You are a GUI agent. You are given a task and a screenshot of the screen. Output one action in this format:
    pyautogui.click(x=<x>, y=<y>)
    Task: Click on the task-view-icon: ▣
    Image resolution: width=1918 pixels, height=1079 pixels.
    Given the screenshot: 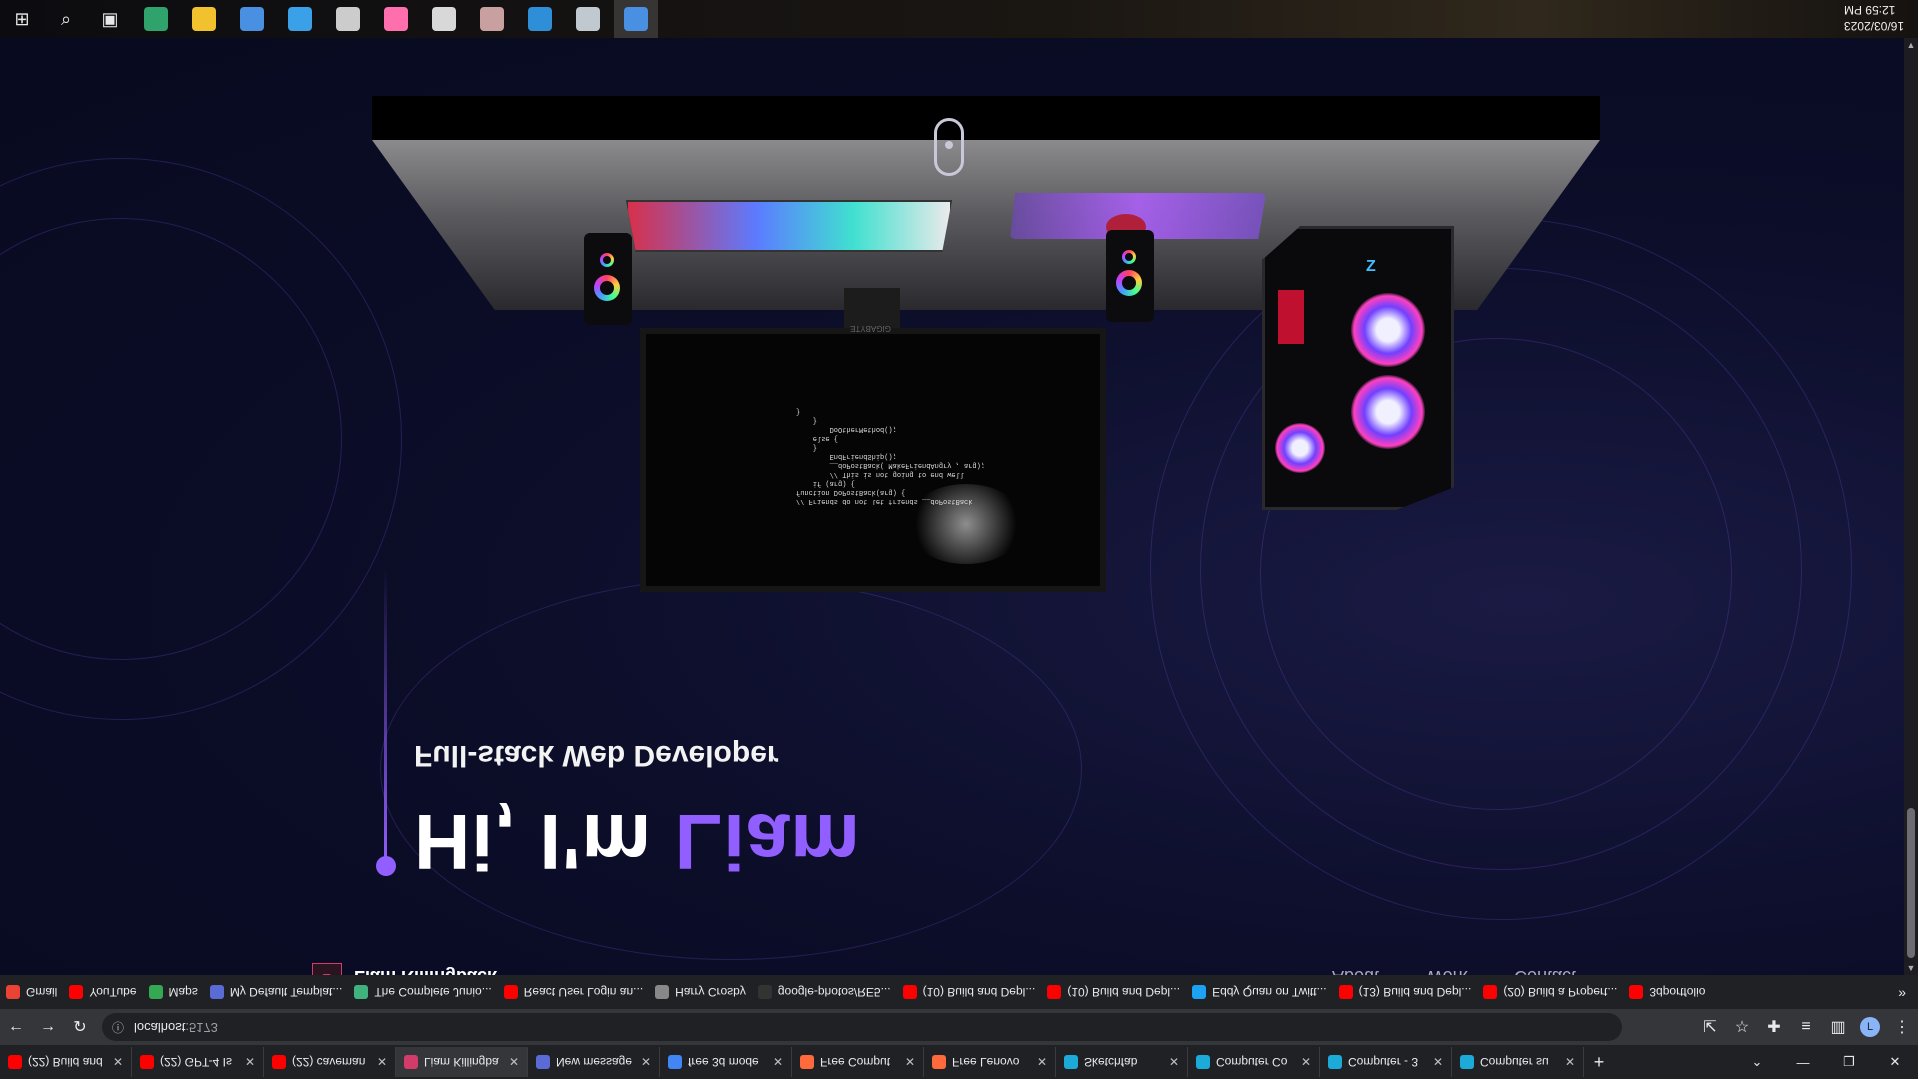 What is the action you would take?
    pyautogui.click(x=110, y=19)
    